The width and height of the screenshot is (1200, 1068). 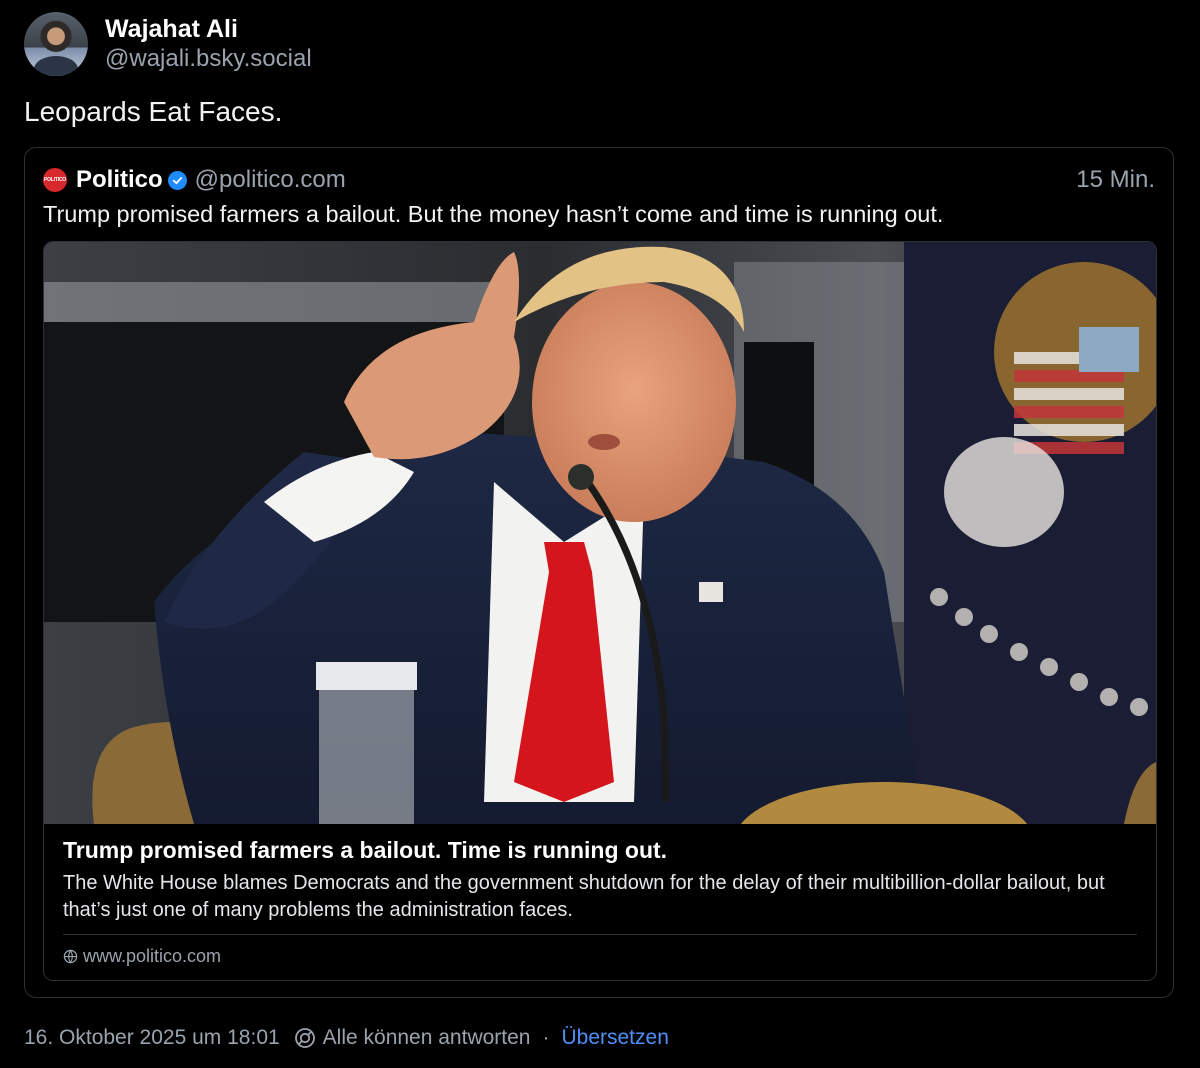 I want to click on author-handle: @wajali.bsky.social, so click(x=208, y=59).